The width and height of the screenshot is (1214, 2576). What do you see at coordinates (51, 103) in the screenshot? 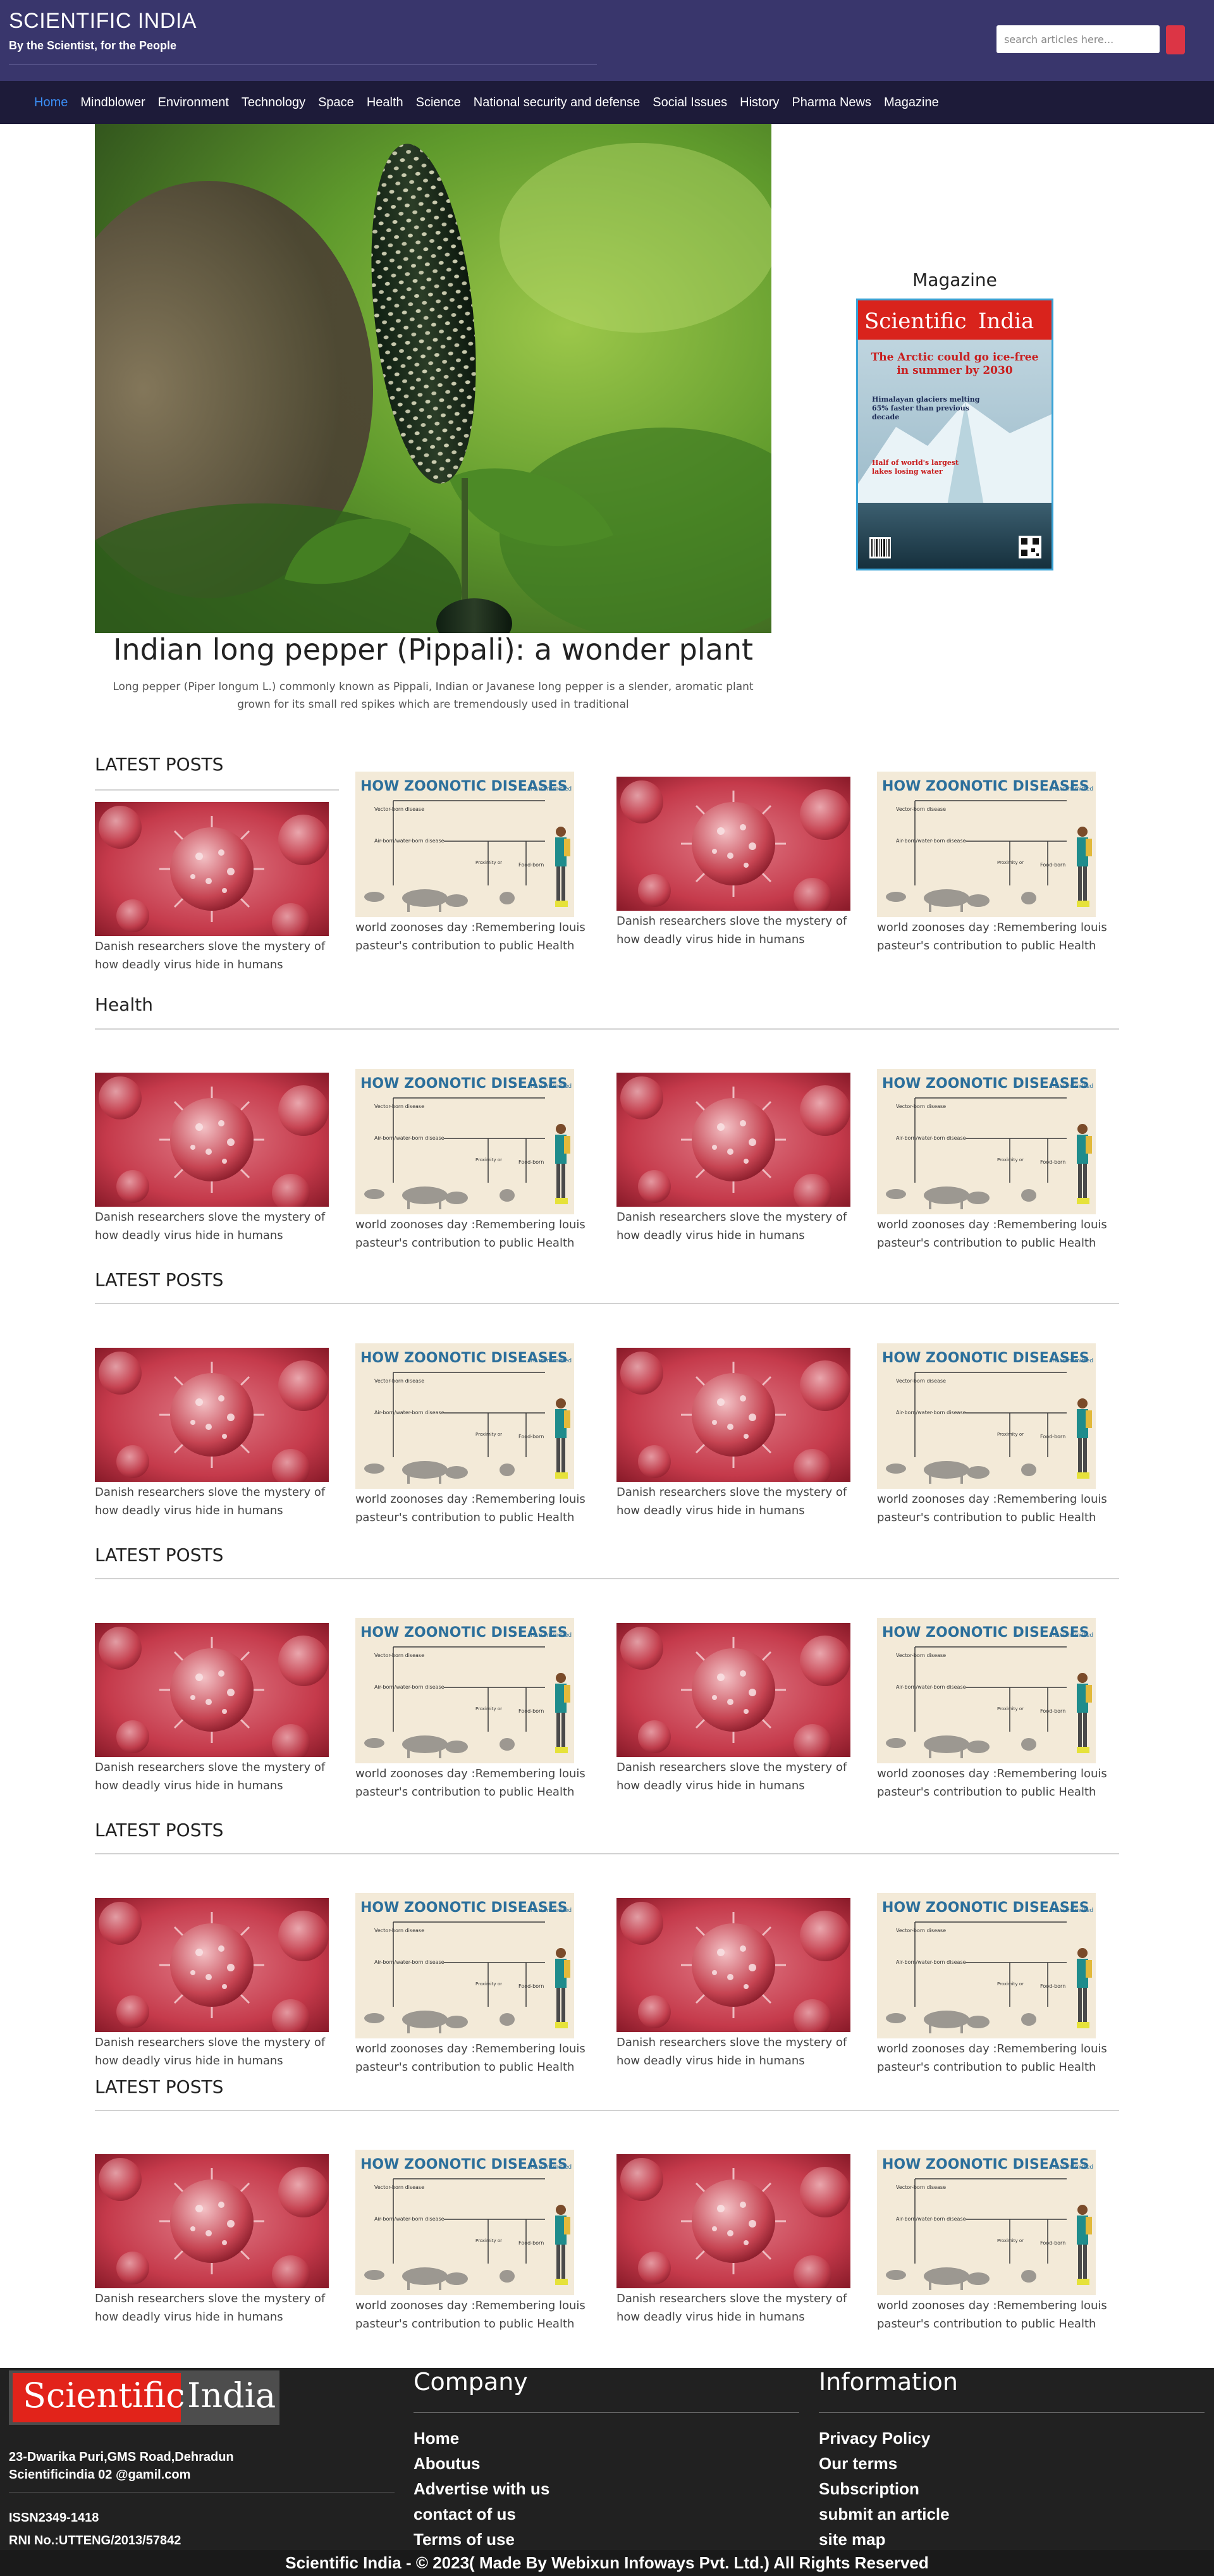
I see `nav-item-home: Home` at bounding box center [51, 103].